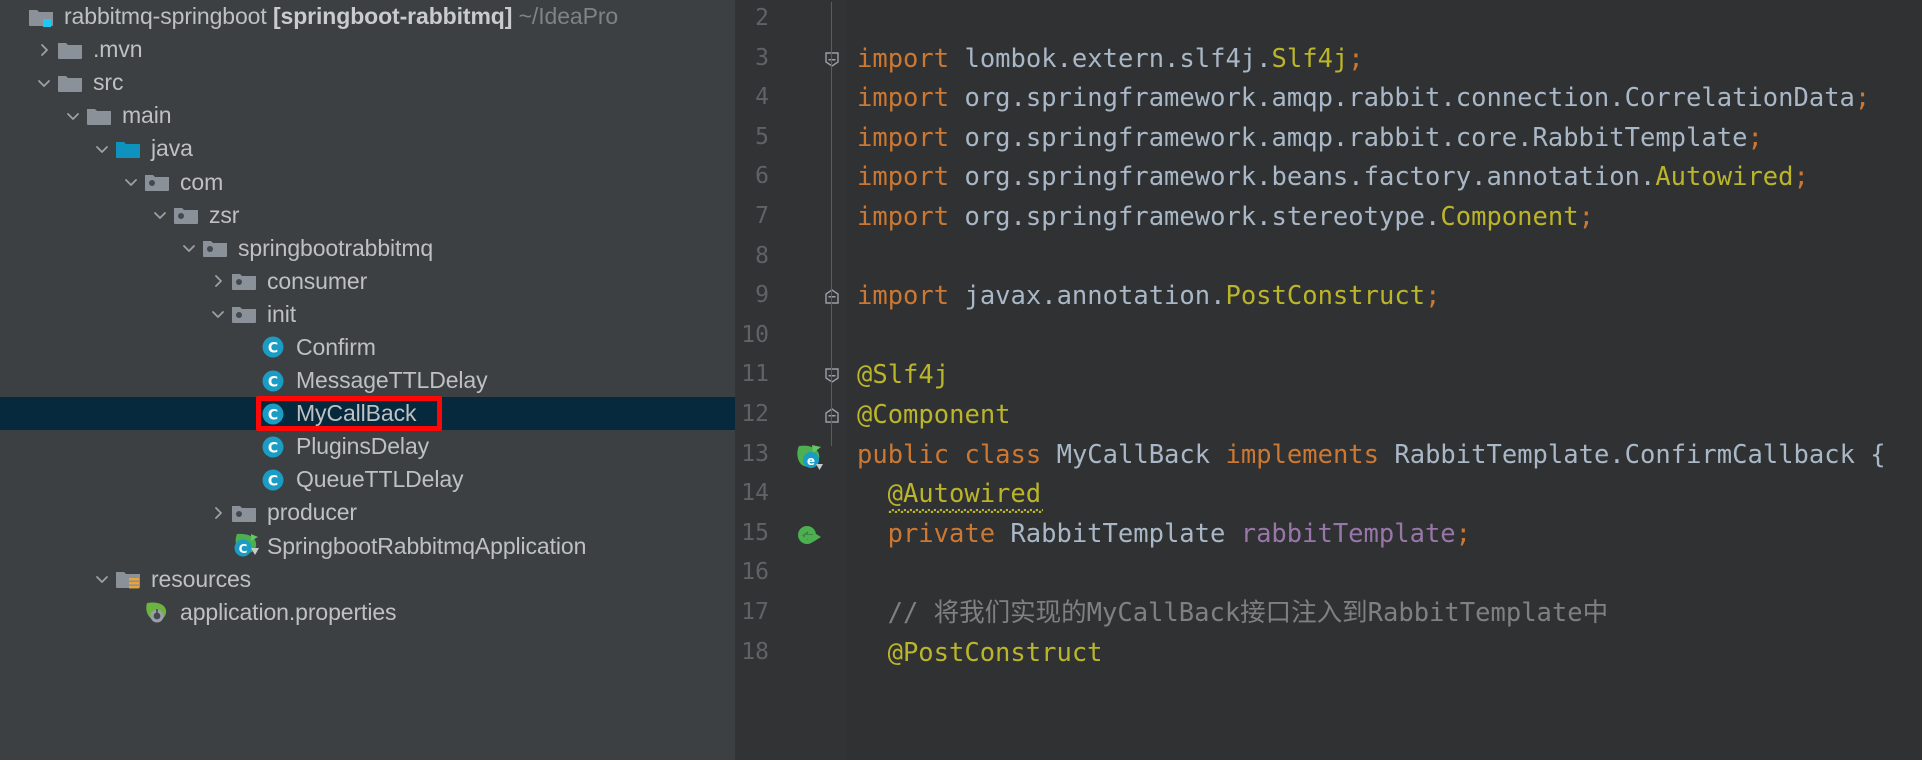 The image size is (1922, 760). I want to click on code-token: @Slf4j, so click(903, 375).